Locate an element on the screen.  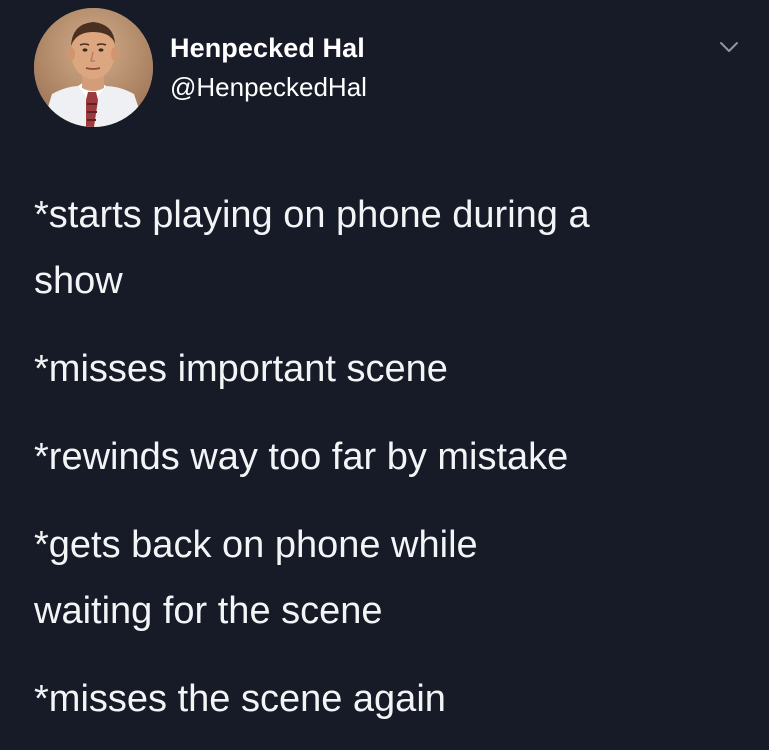
tweet-paragraph: *misses the scene again is located at coordinates (394, 699).